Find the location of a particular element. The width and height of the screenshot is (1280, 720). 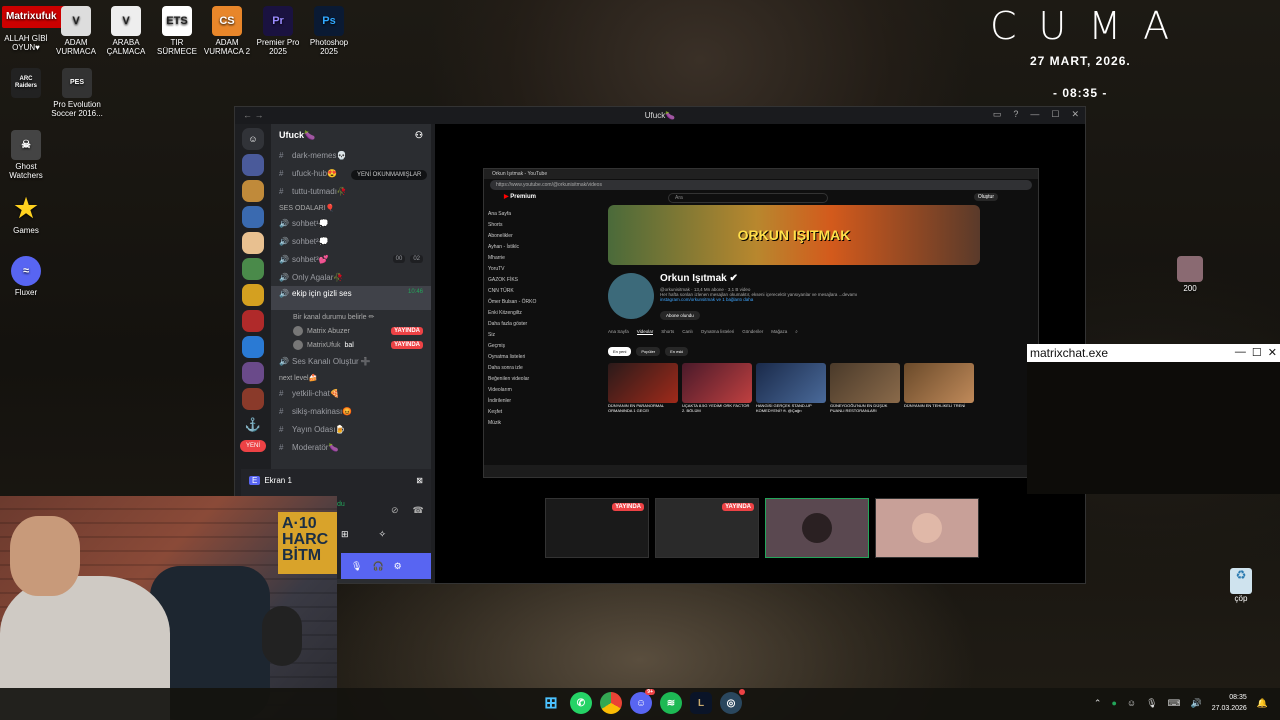

new-badge: YENİ is located at coordinates (253, 446).